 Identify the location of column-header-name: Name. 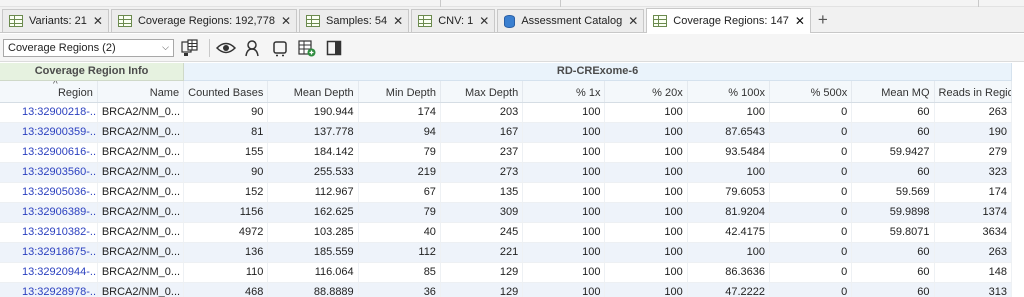
(141, 91).